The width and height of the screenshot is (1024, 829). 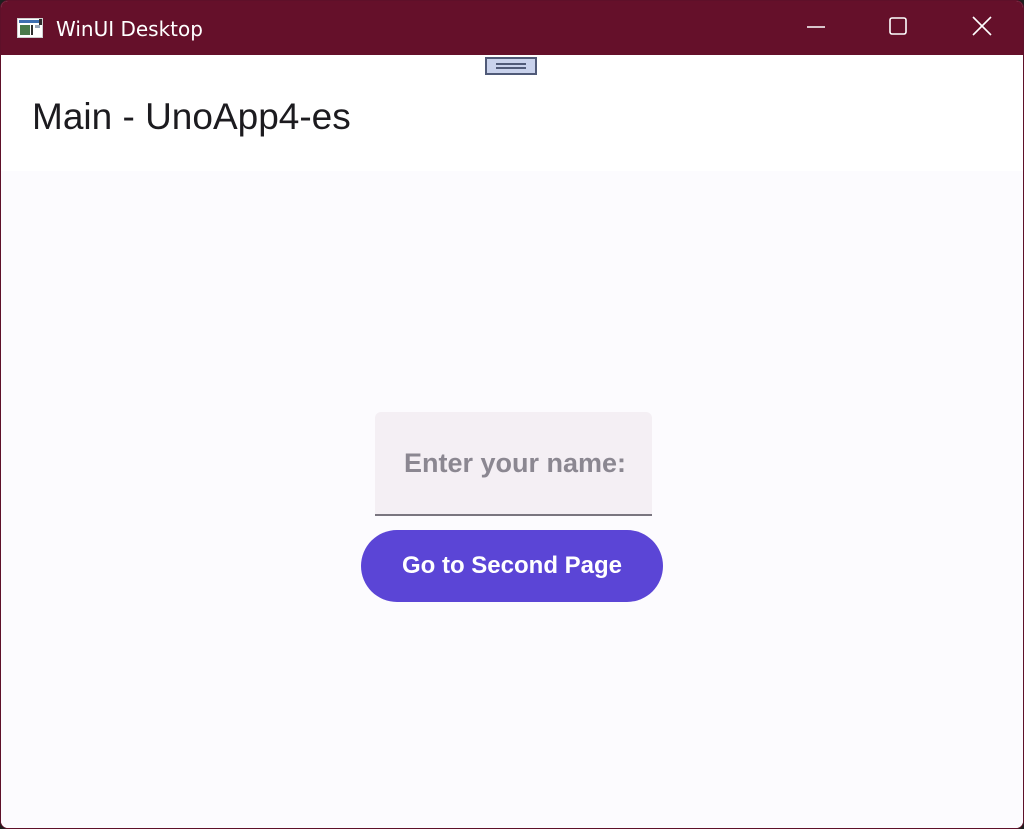 What do you see at coordinates (512, 566) in the screenshot?
I see `go-to-second-page-button: Go to Second Page` at bounding box center [512, 566].